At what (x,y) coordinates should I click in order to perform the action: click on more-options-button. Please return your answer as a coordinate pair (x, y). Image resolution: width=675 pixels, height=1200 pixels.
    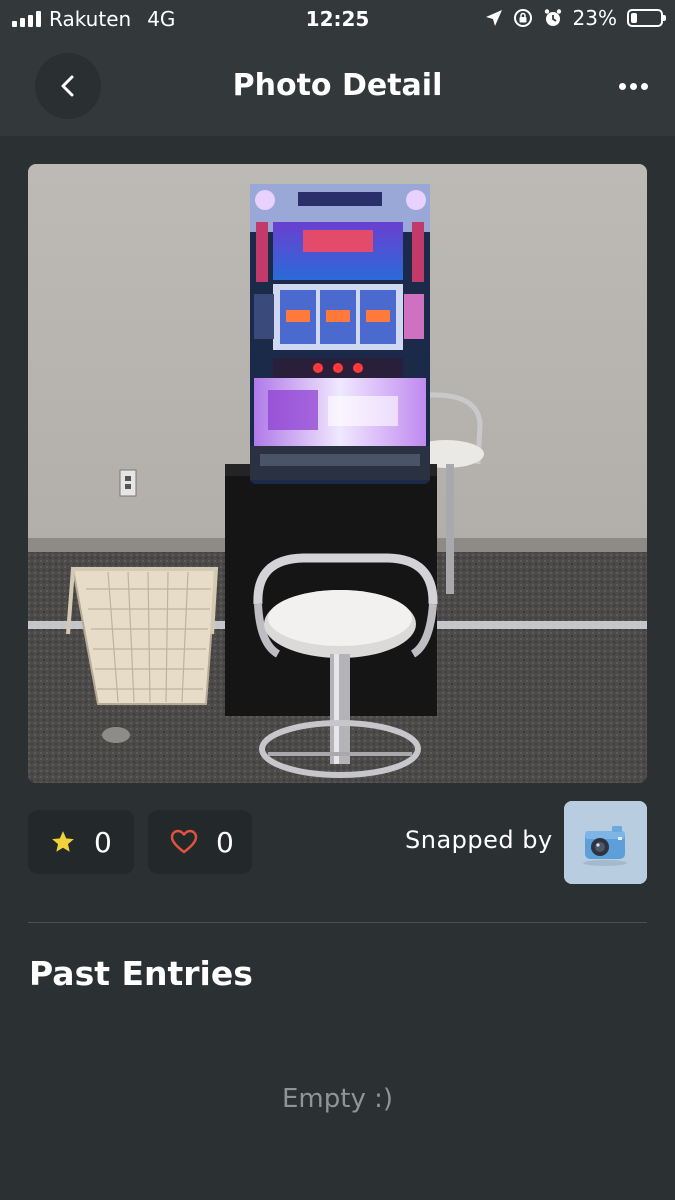
    Looking at the image, I should click on (633, 86).